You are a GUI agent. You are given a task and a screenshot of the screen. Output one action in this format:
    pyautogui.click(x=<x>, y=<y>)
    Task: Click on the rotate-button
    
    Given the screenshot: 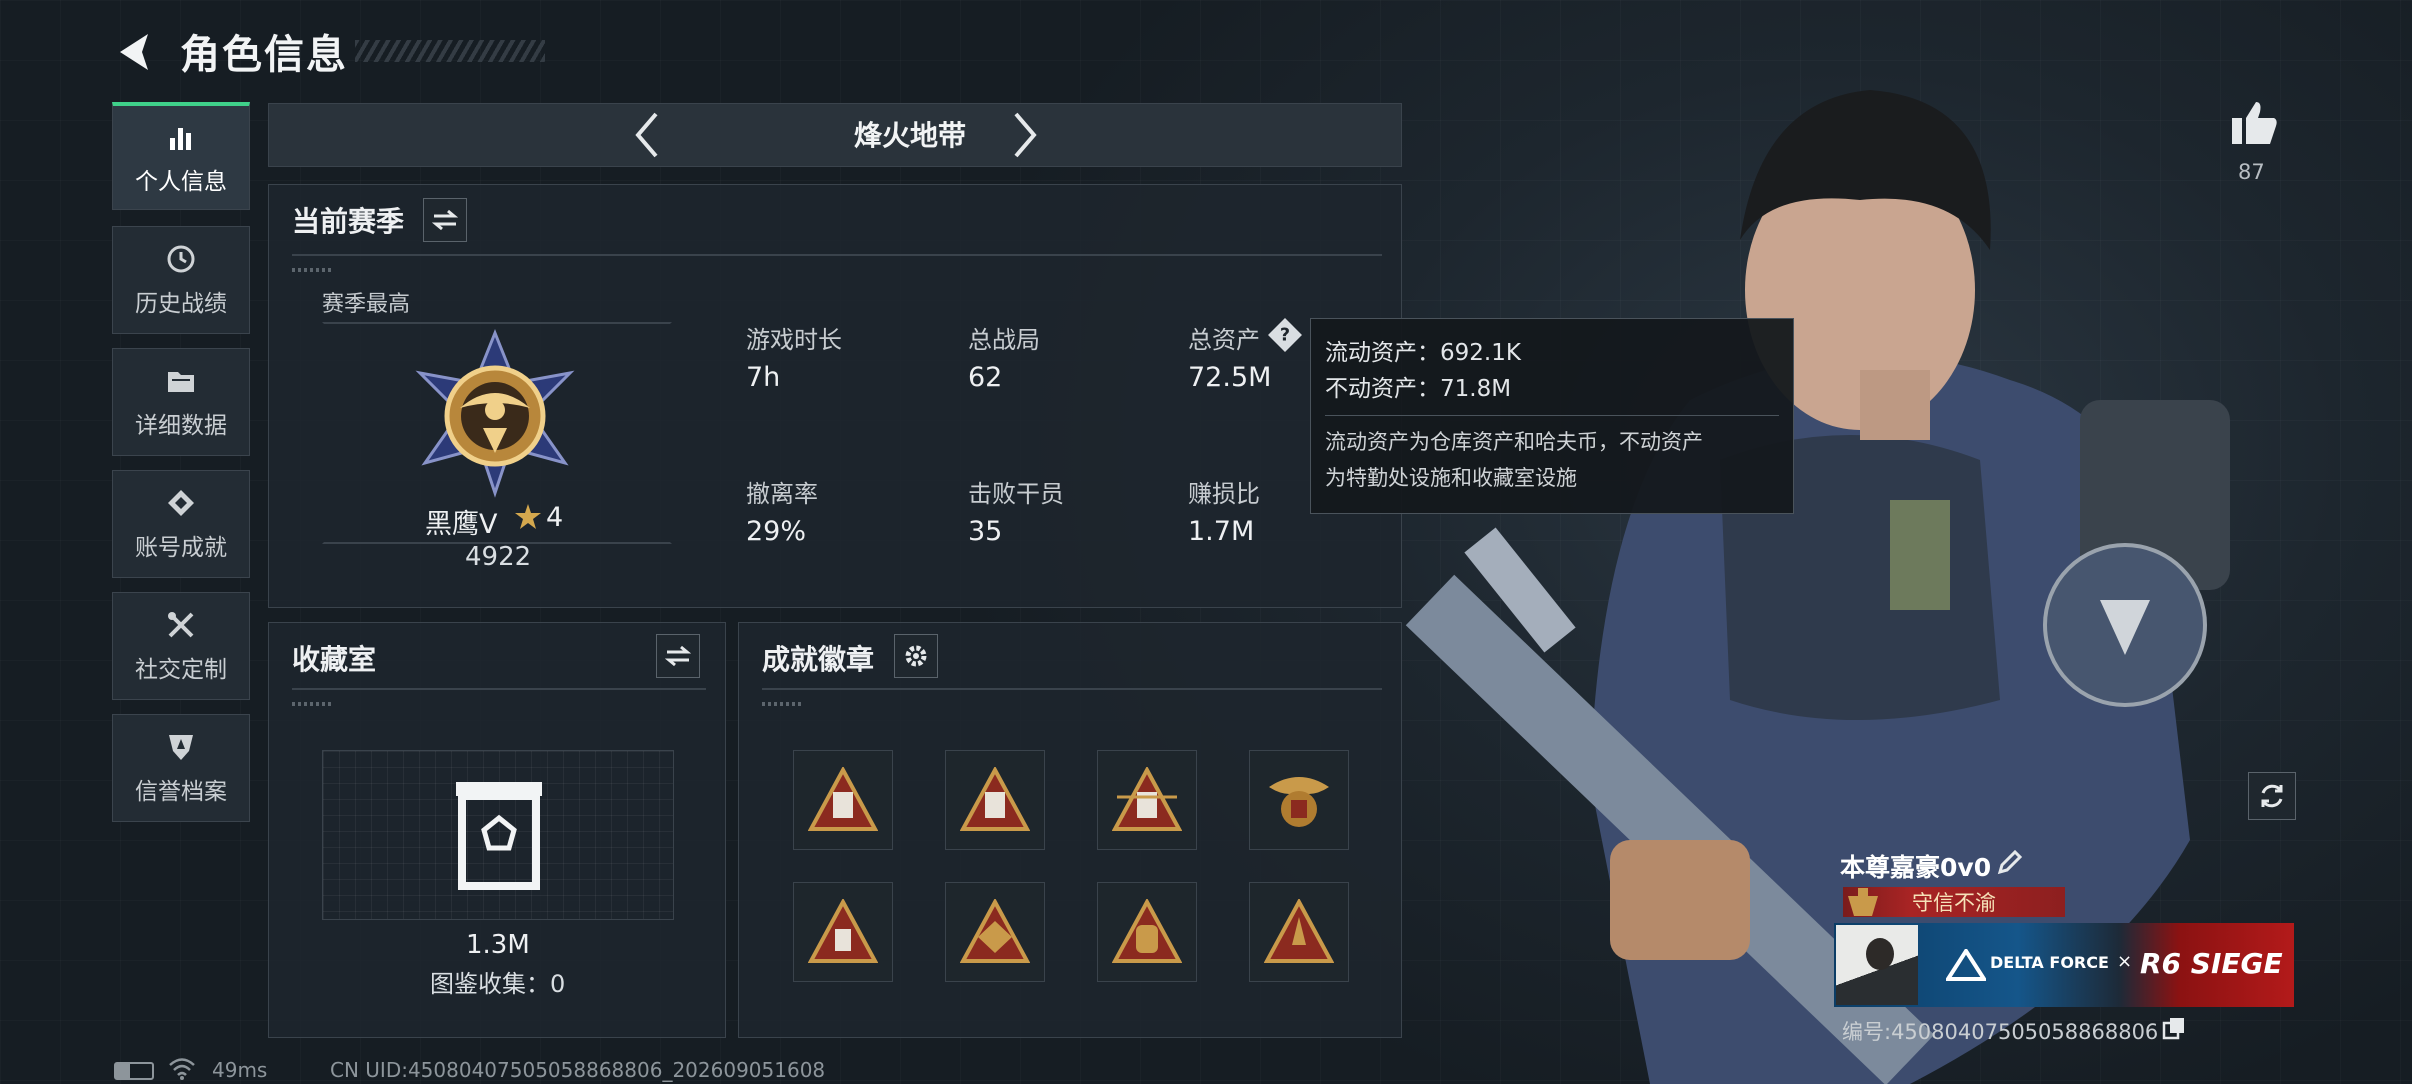 What is the action you would take?
    pyautogui.click(x=2272, y=796)
    